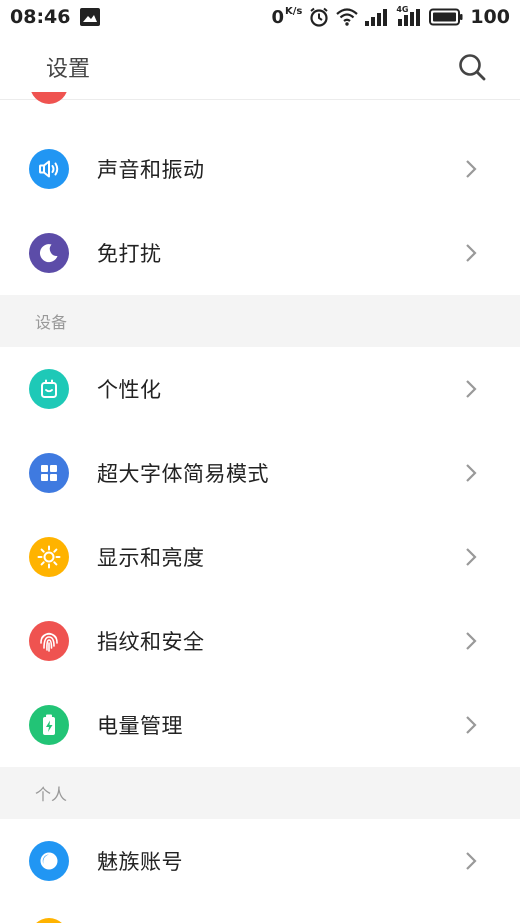 This screenshot has height=923, width=520. I want to click on settings-item-label: 声音和振动, so click(151, 170).